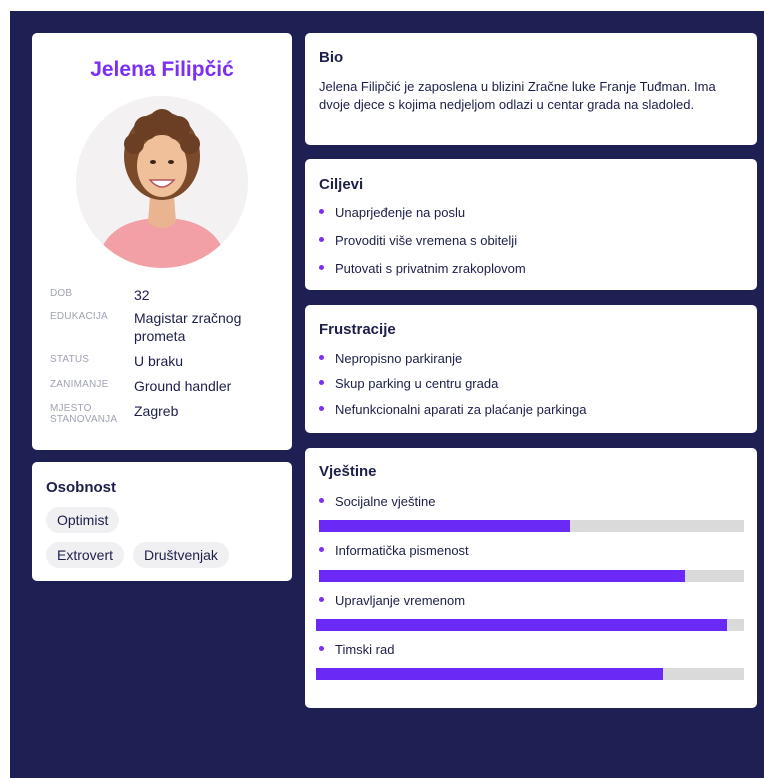 The image size is (764, 778). I want to click on skills-title: Vještine, so click(348, 471).